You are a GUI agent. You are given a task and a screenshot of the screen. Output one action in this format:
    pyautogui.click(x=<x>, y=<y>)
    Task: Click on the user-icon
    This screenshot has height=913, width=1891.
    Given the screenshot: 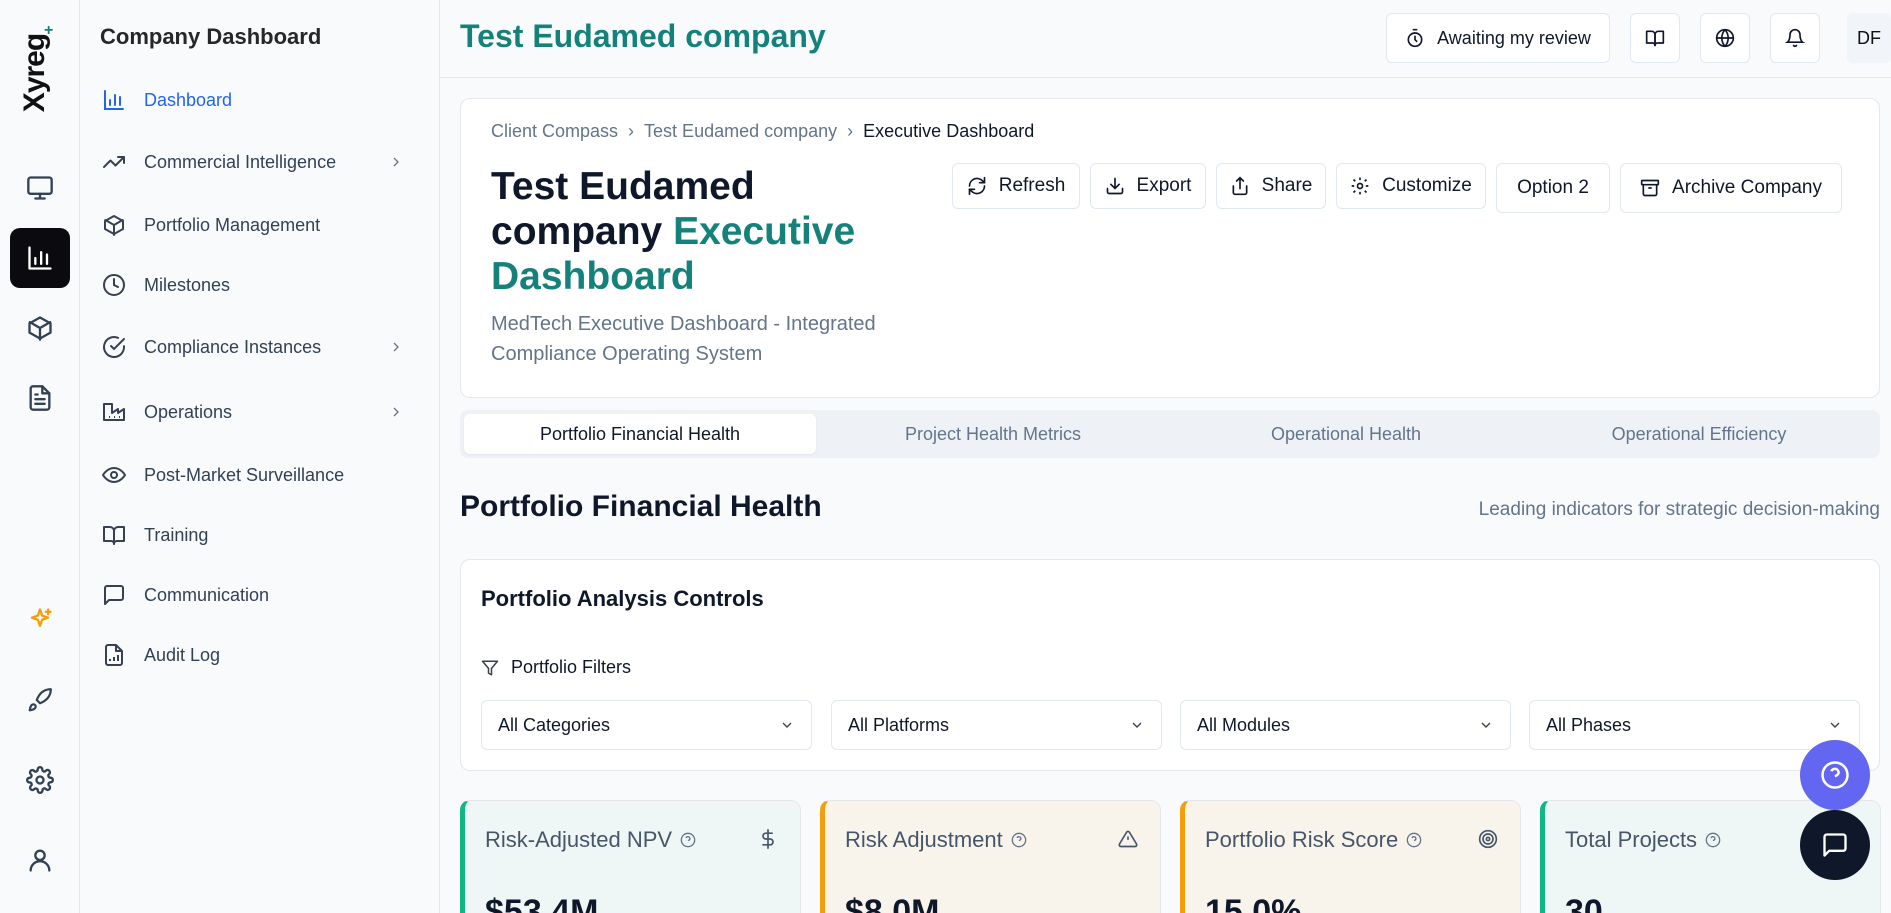 What is the action you would take?
    pyautogui.click(x=40, y=860)
    